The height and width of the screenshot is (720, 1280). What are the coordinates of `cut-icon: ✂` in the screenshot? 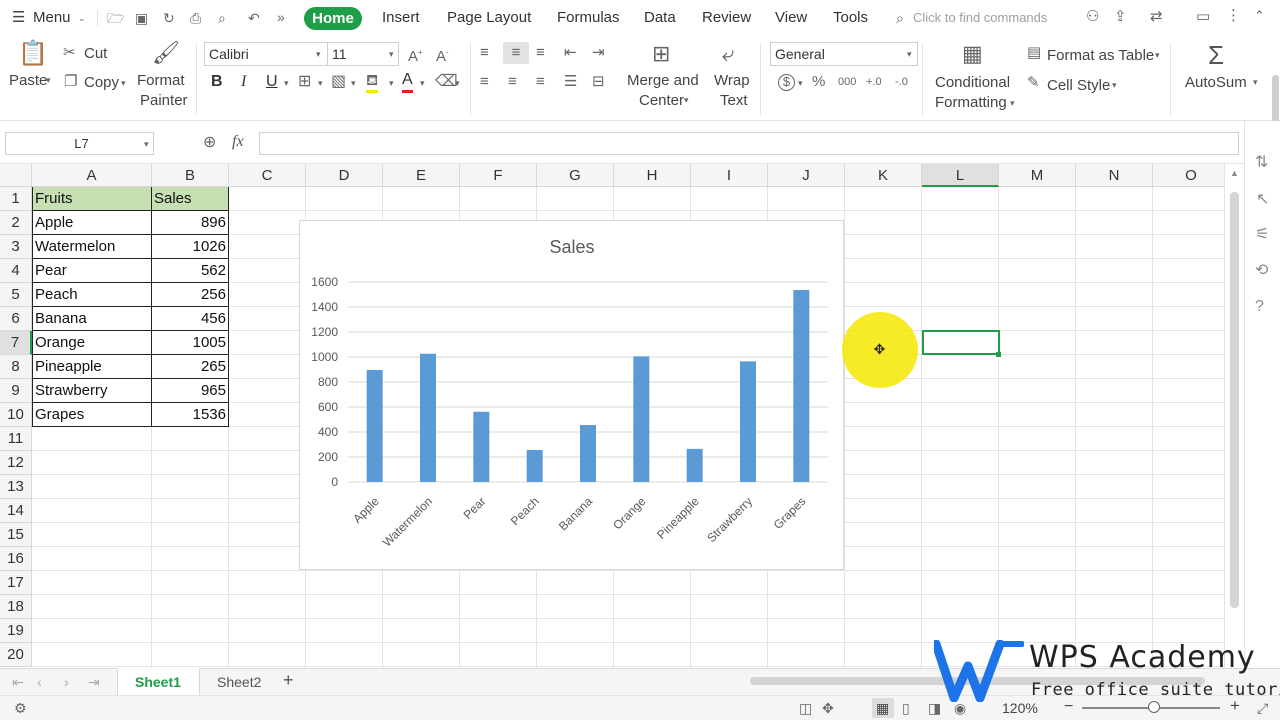 It's located at (69, 53).